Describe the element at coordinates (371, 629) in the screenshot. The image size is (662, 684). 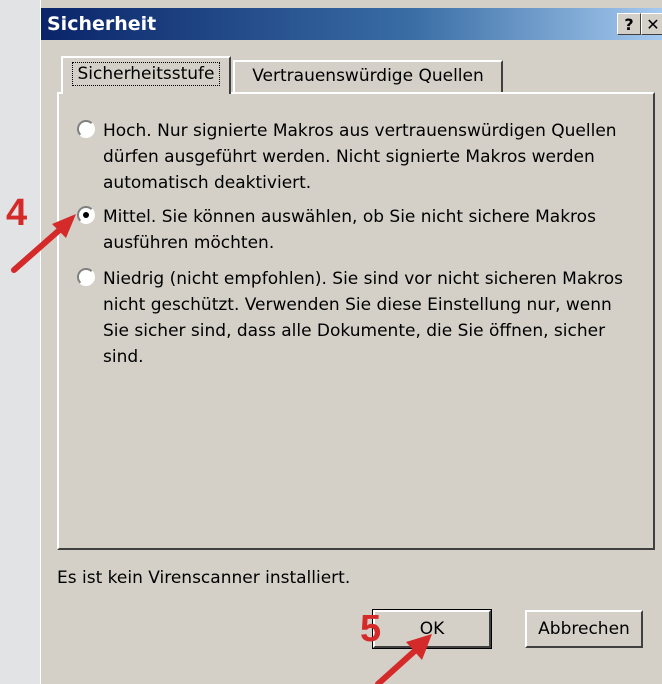
I see `step-5-label: 5` at that location.